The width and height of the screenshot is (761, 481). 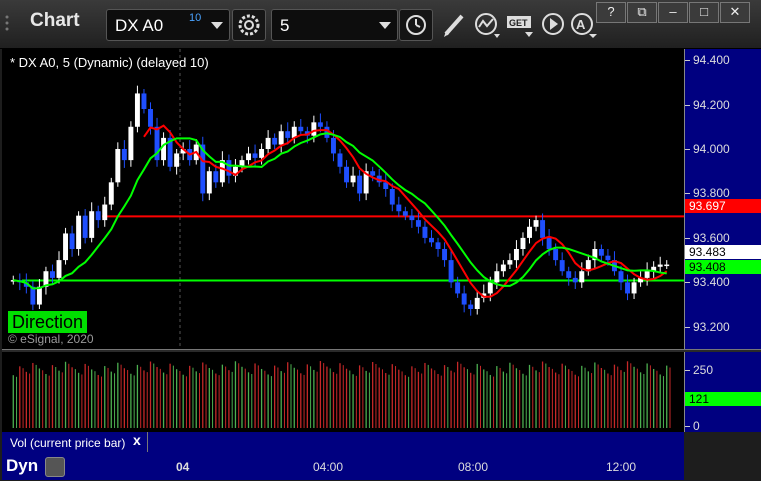 What do you see at coordinates (555, 25) in the screenshot?
I see `play-icon` at bounding box center [555, 25].